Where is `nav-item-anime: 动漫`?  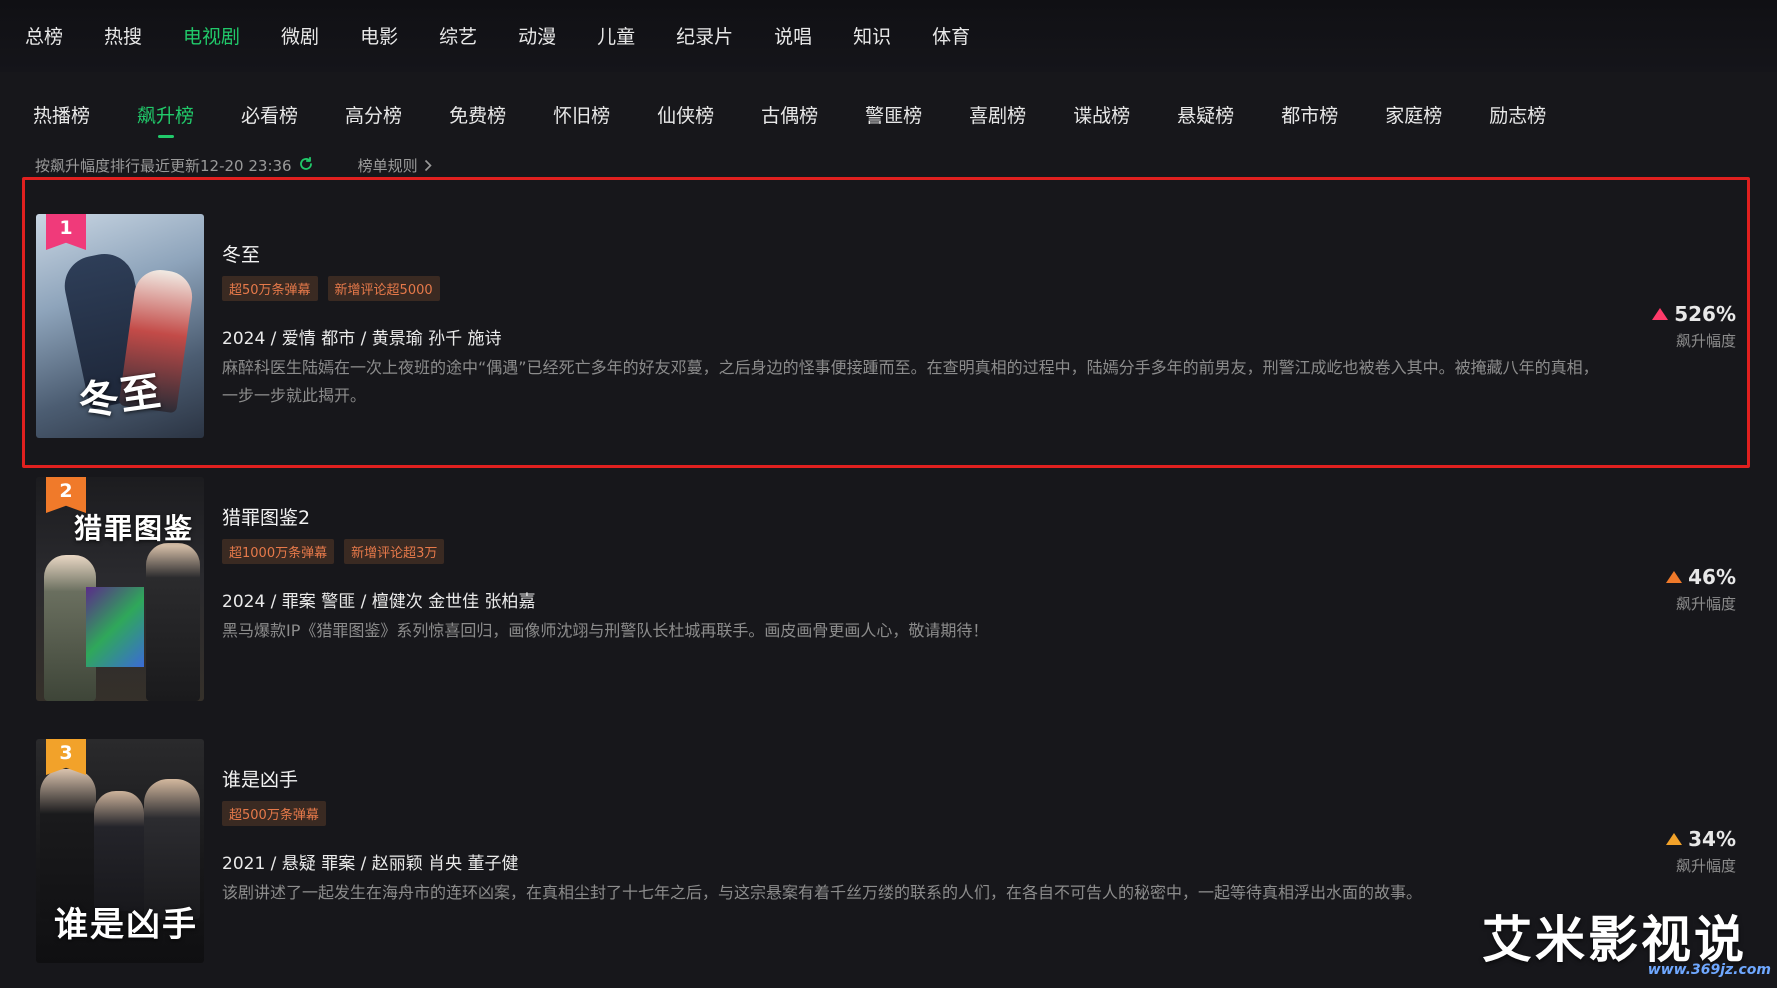 nav-item-anime: 动漫 is located at coordinates (537, 35).